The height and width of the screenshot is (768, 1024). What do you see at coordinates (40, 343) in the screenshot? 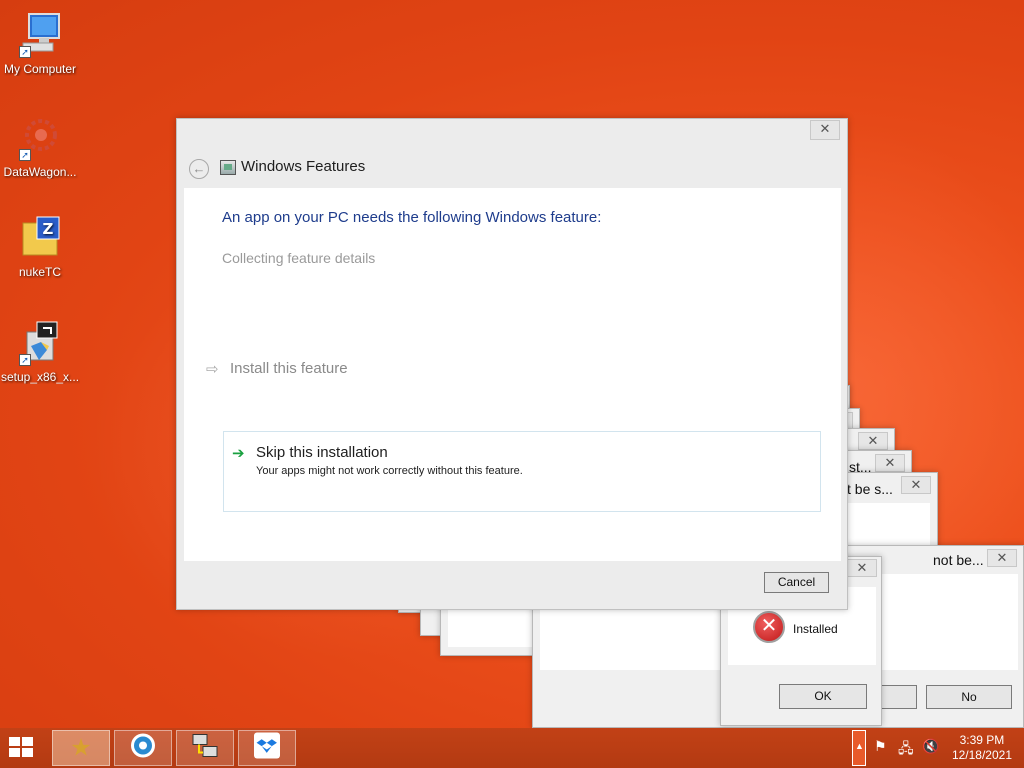
I see `installer-icon: ➚` at bounding box center [40, 343].